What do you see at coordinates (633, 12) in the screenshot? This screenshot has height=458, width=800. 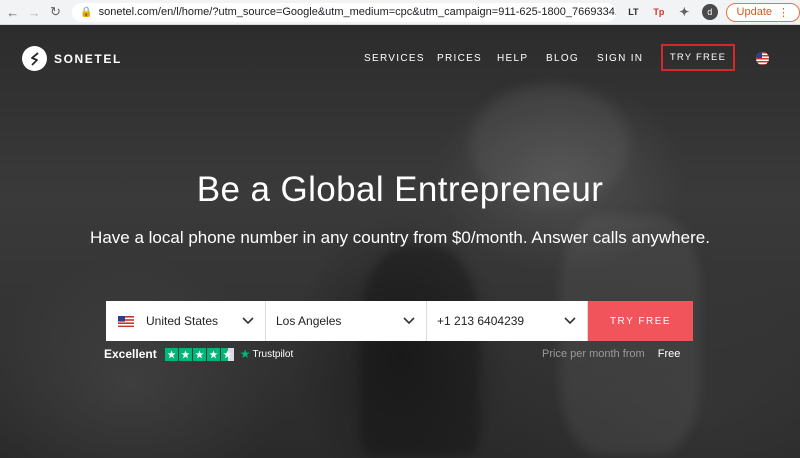 I see `extension-lt-icon: LT` at bounding box center [633, 12].